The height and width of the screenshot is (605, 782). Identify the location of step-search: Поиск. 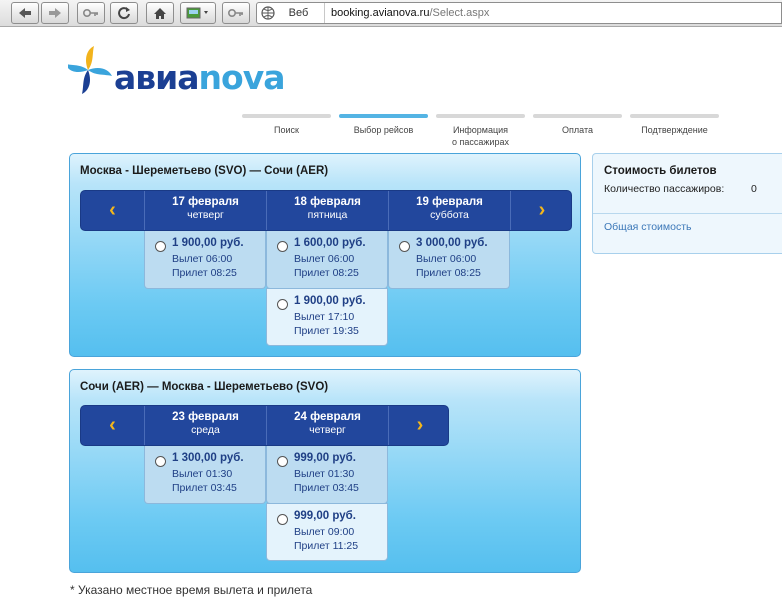
(286, 125).